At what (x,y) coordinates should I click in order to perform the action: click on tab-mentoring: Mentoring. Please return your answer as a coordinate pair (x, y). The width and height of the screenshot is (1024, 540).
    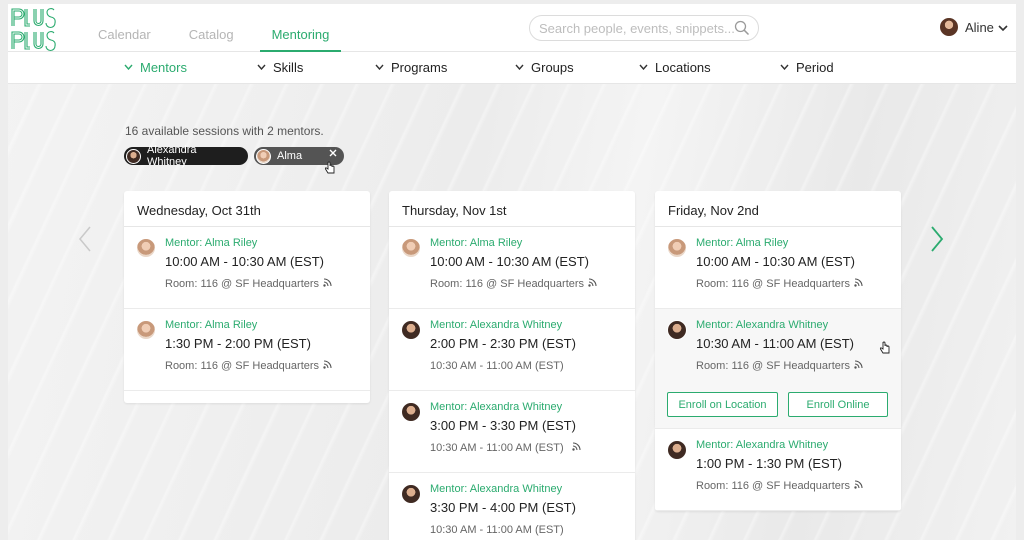
    Looking at the image, I should click on (300, 28).